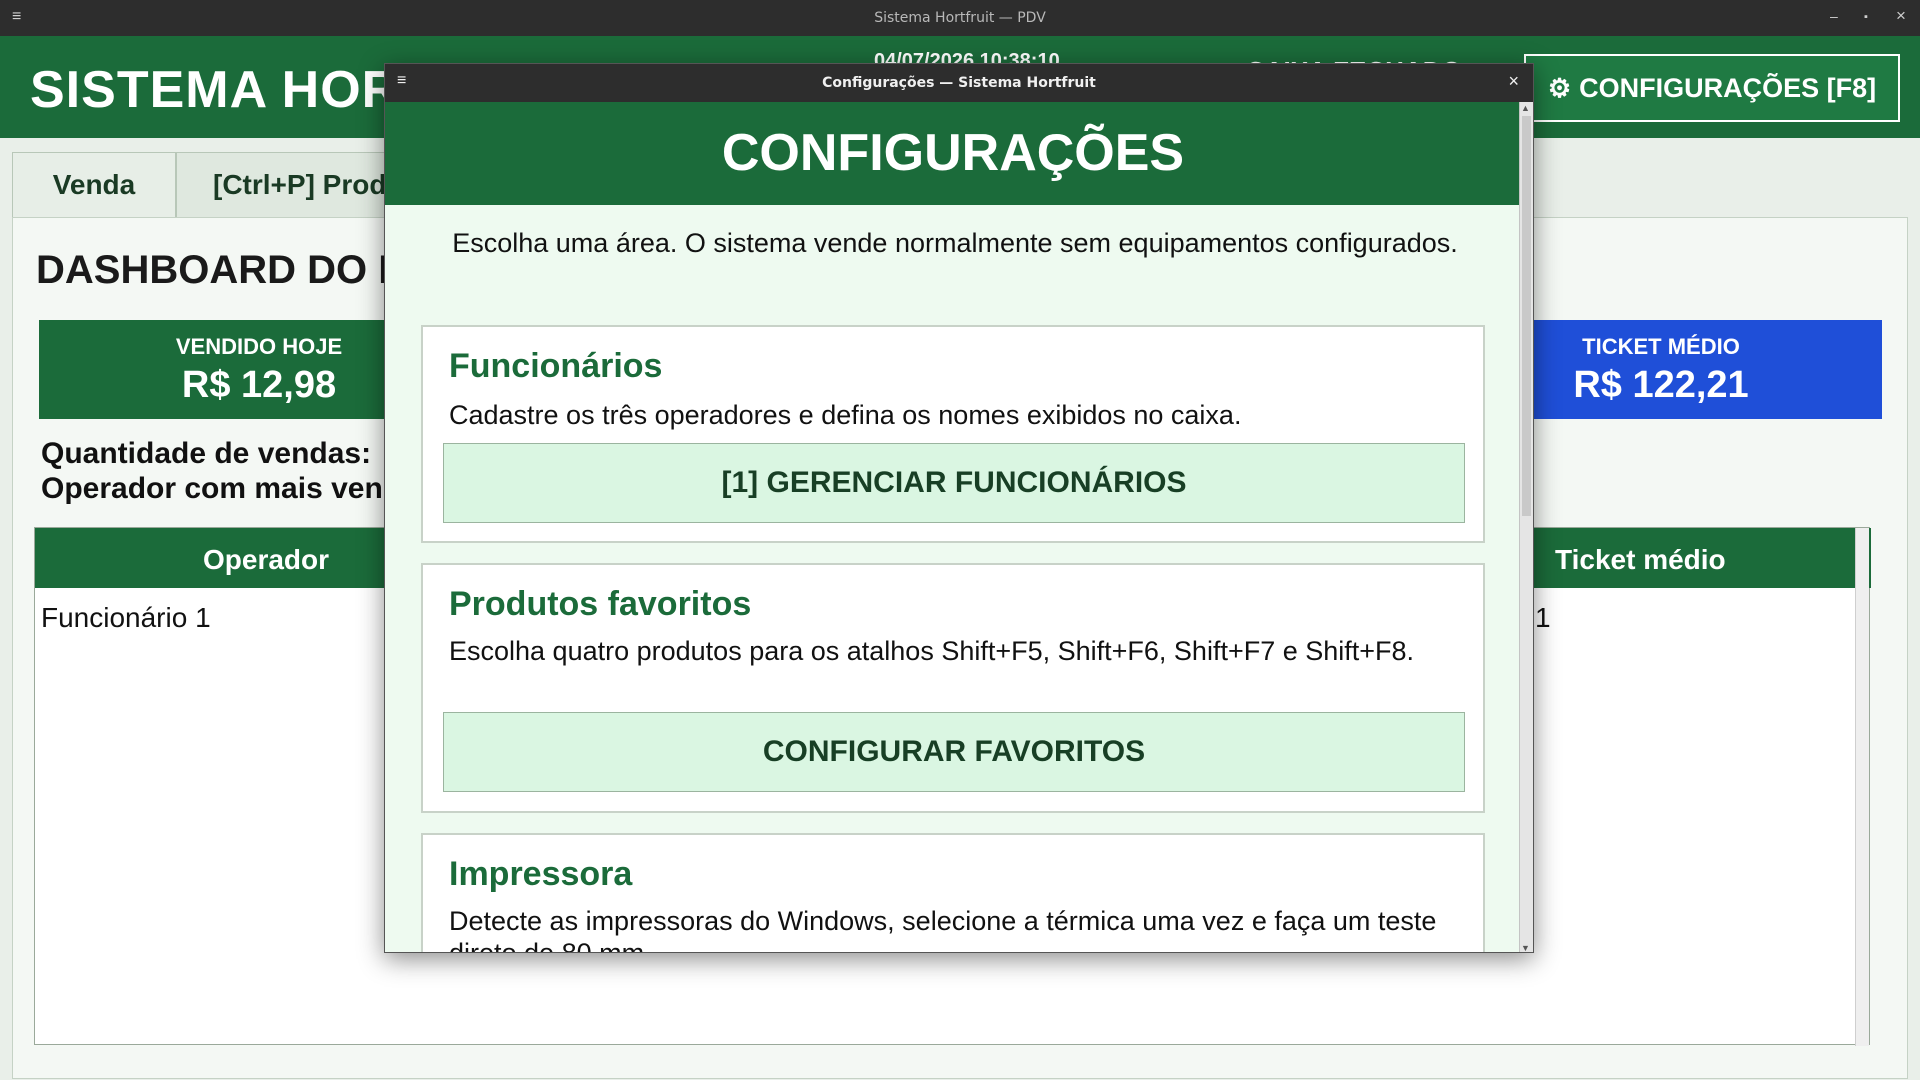 Image resolution: width=1920 pixels, height=1080 pixels. I want to click on tab-label: Venda, so click(94, 184).